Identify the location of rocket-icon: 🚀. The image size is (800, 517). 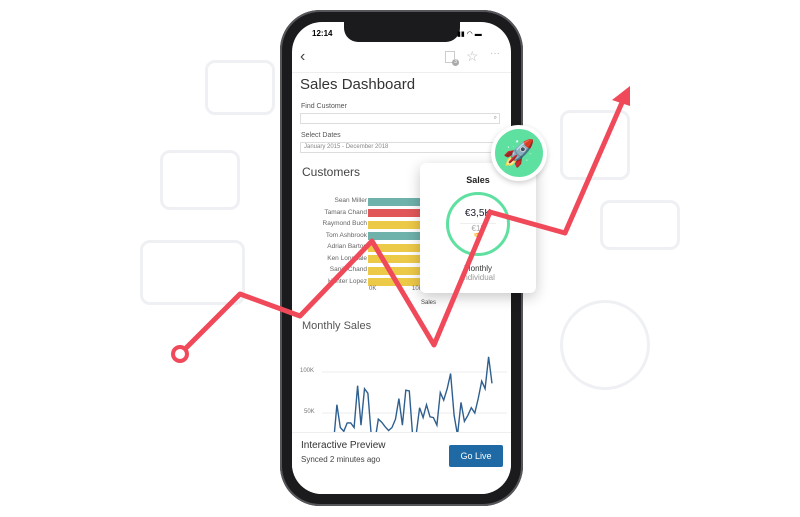
(519, 153).